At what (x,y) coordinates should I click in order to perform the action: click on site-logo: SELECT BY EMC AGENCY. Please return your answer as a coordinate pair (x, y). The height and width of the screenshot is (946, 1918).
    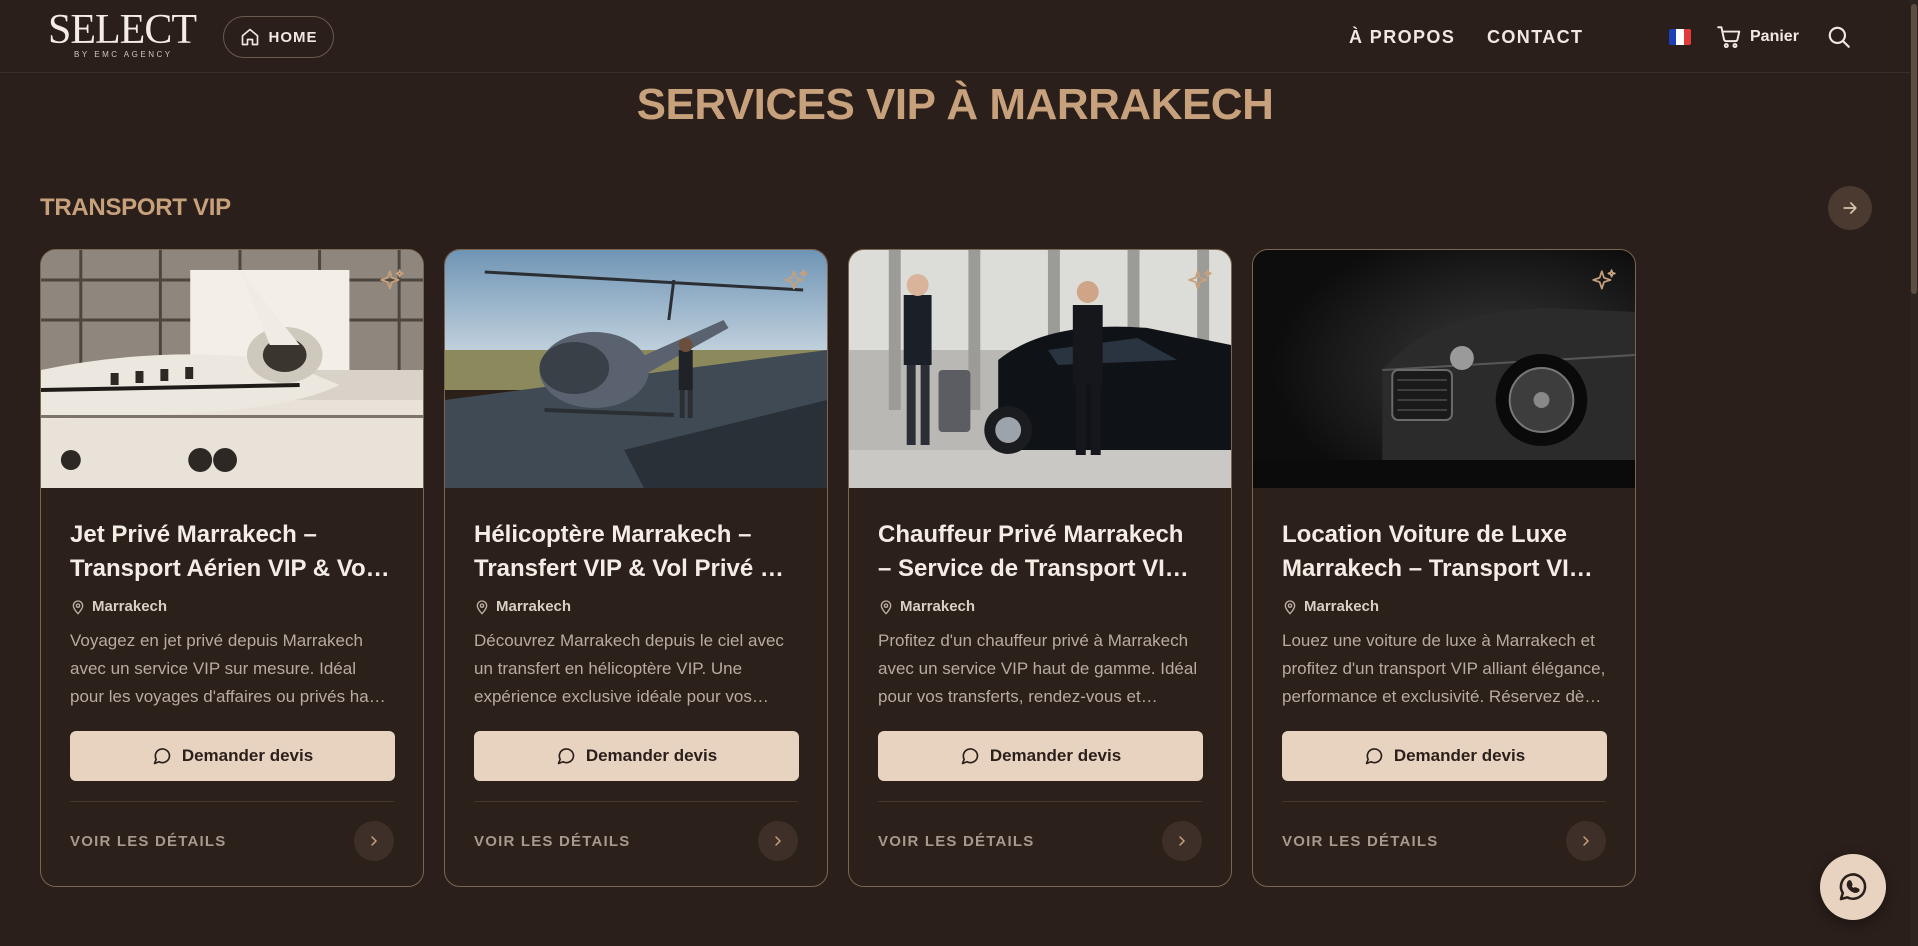
    Looking at the image, I should click on (127, 36).